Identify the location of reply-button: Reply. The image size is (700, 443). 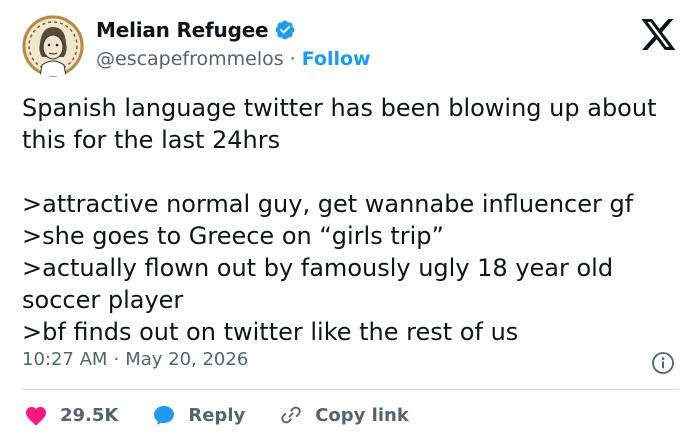
(198, 415).